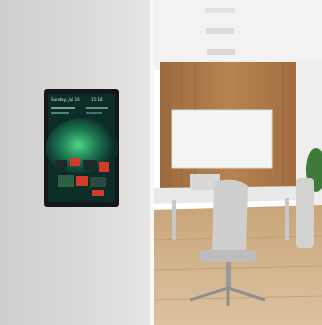 This screenshot has height=325, width=322. Describe the element at coordinates (222, 139) in the screenshot. I see `whiteboard` at that location.